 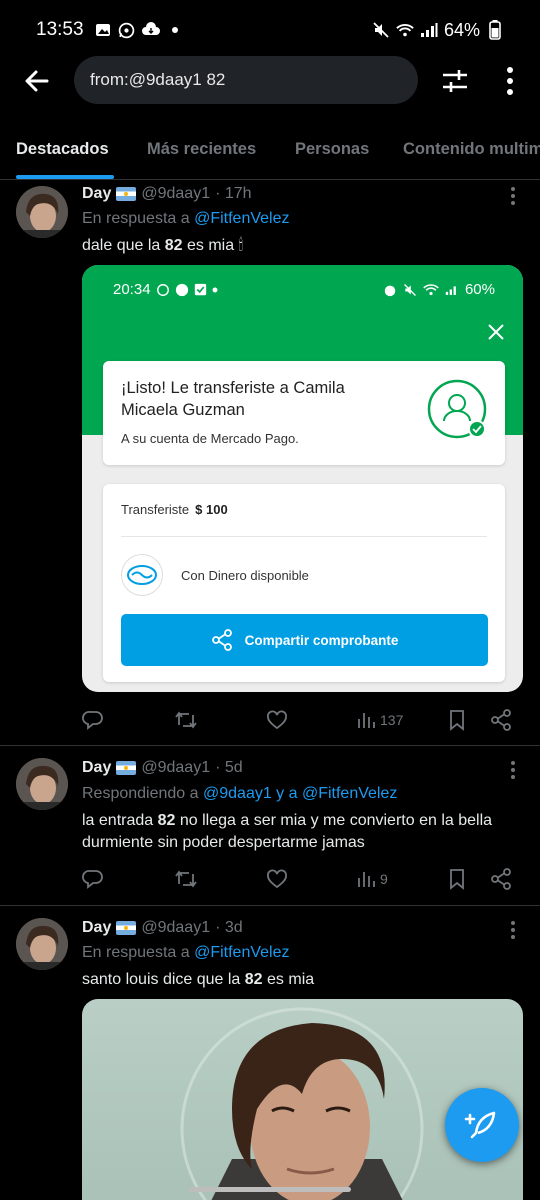 I want to click on mercado-pago-logo, so click(x=142, y=575).